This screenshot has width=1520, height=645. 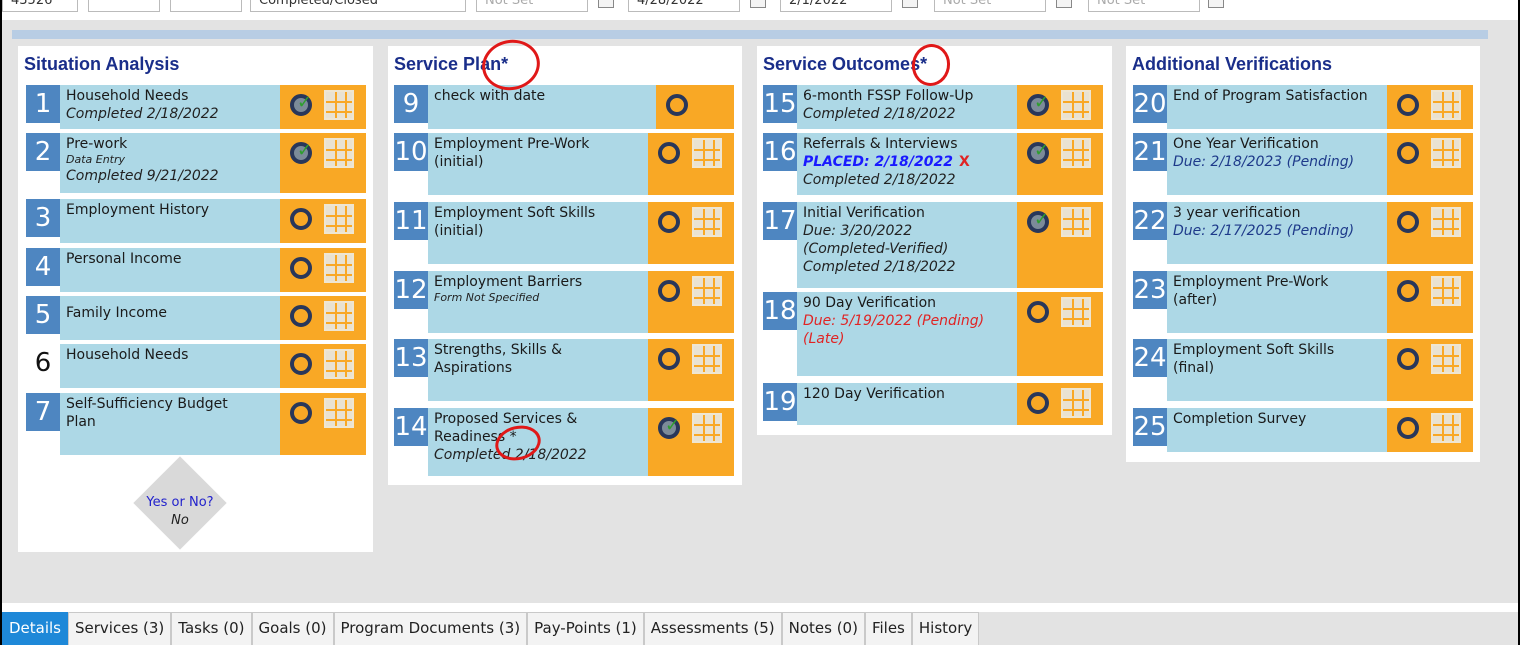 I want to click on tab-history: History, so click(x=945, y=628).